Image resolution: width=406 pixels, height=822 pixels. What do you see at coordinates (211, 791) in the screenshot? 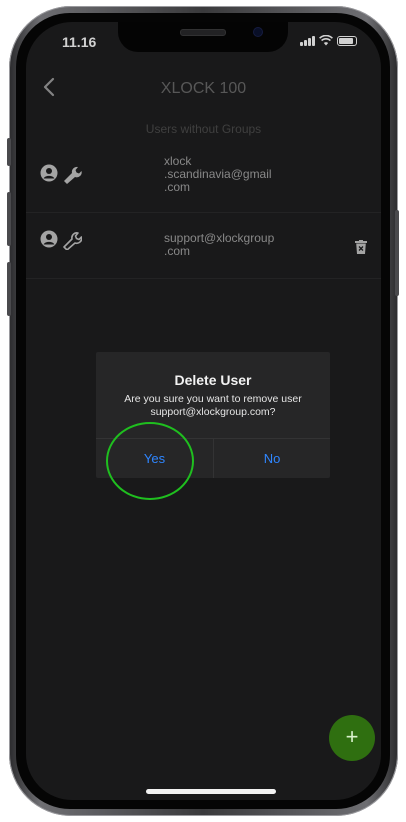
I see `home-indicator` at bounding box center [211, 791].